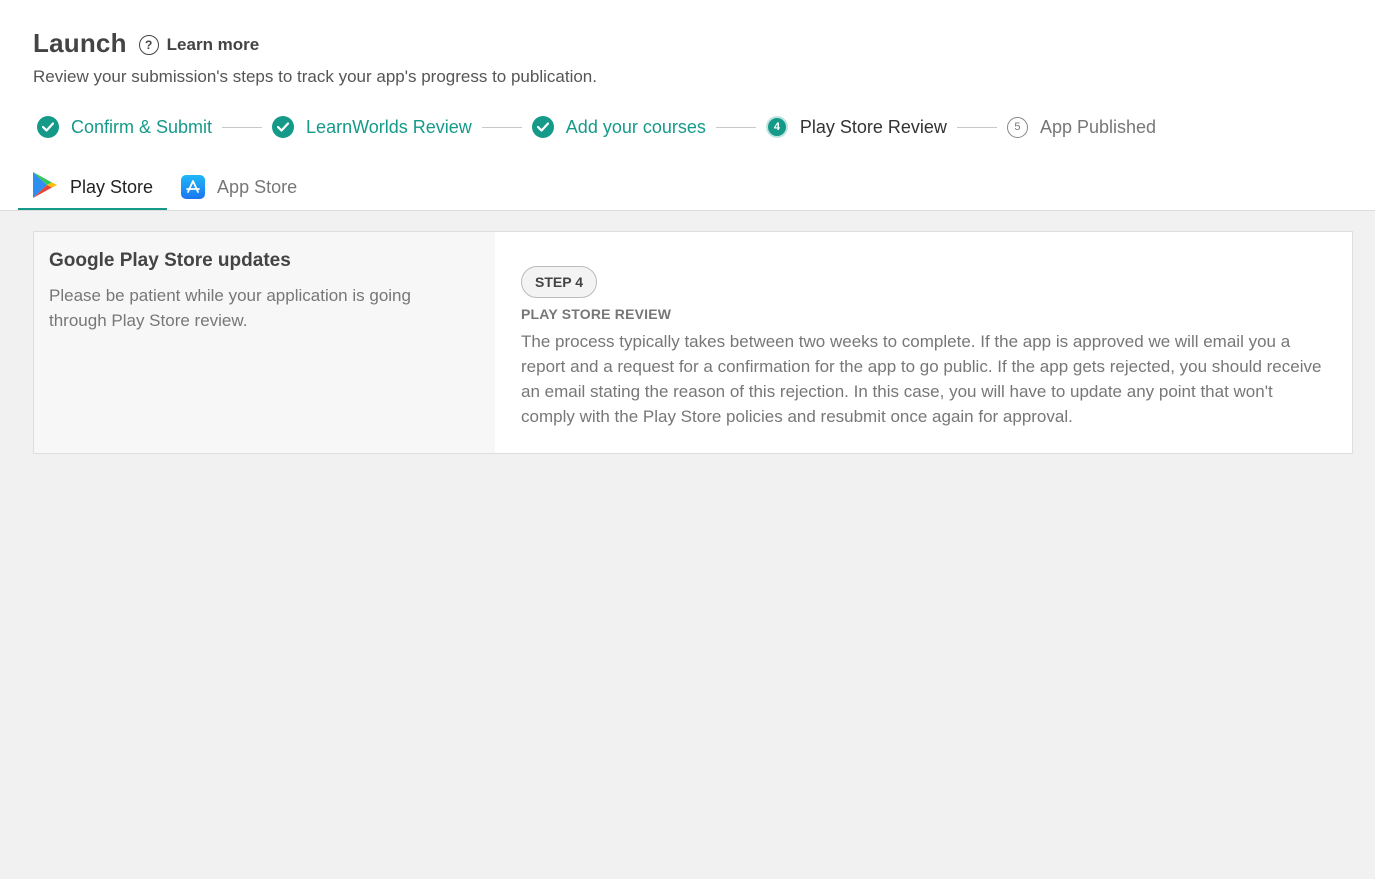 This screenshot has width=1375, height=879. What do you see at coordinates (559, 282) in the screenshot?
I see `step-badge: STEP 4` at bounding box center [559, 282].